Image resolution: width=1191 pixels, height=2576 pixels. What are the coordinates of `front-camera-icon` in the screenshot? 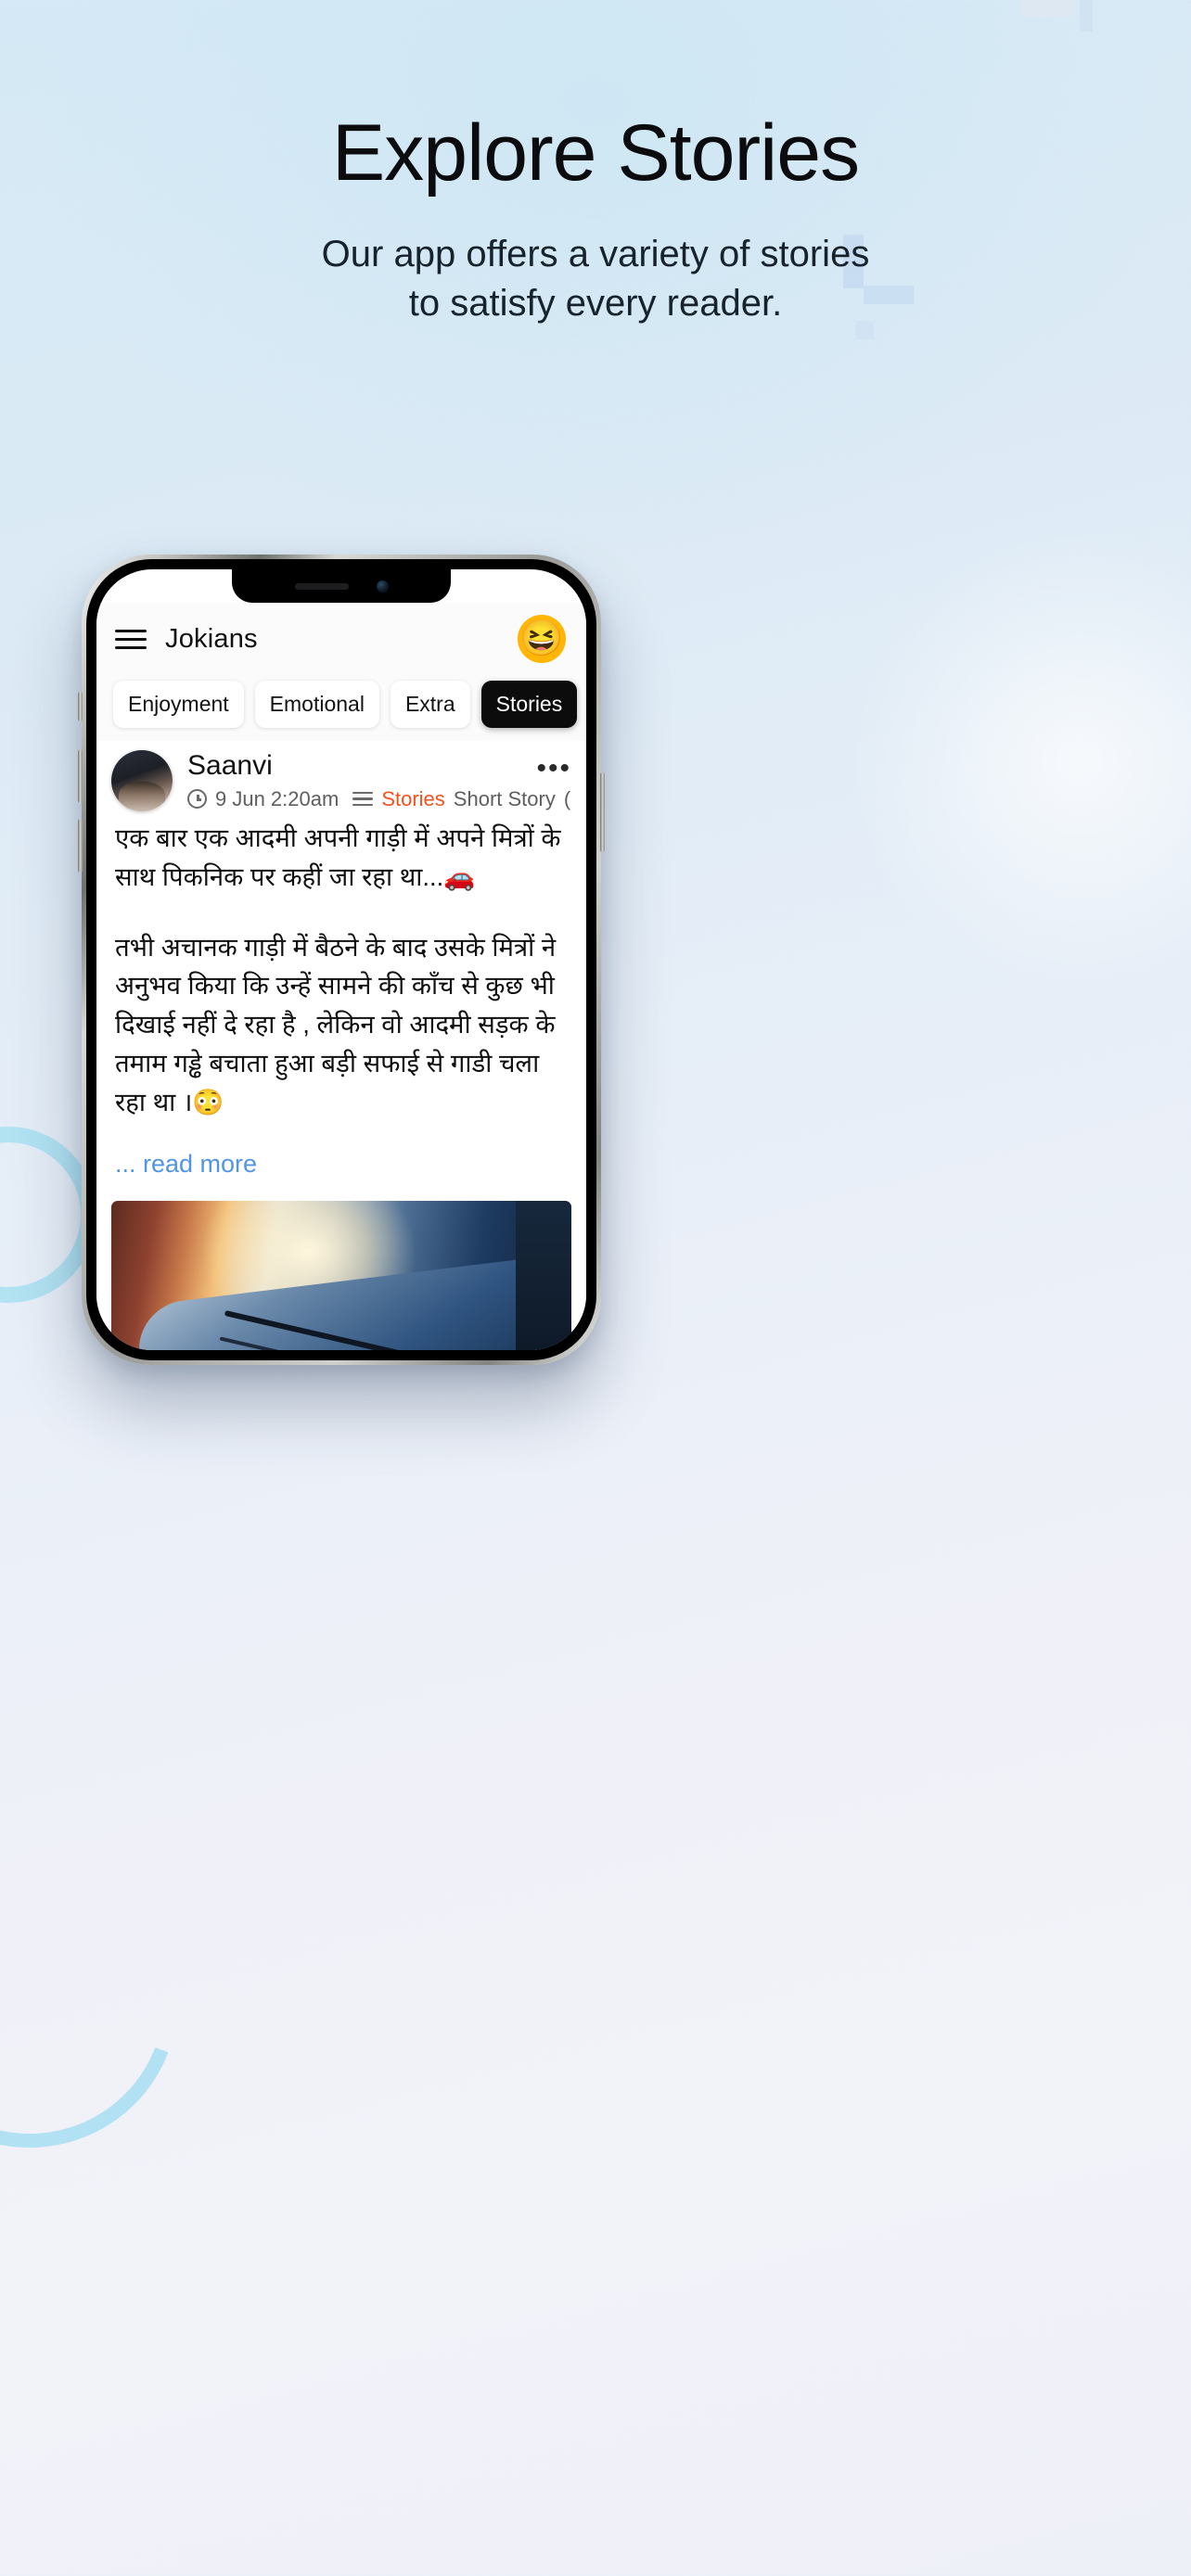 It's located at (382, 586).